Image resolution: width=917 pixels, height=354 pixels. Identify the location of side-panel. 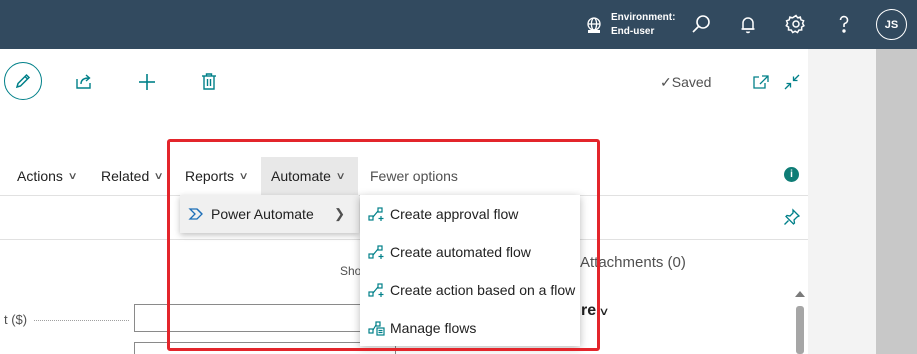
(842, 201).